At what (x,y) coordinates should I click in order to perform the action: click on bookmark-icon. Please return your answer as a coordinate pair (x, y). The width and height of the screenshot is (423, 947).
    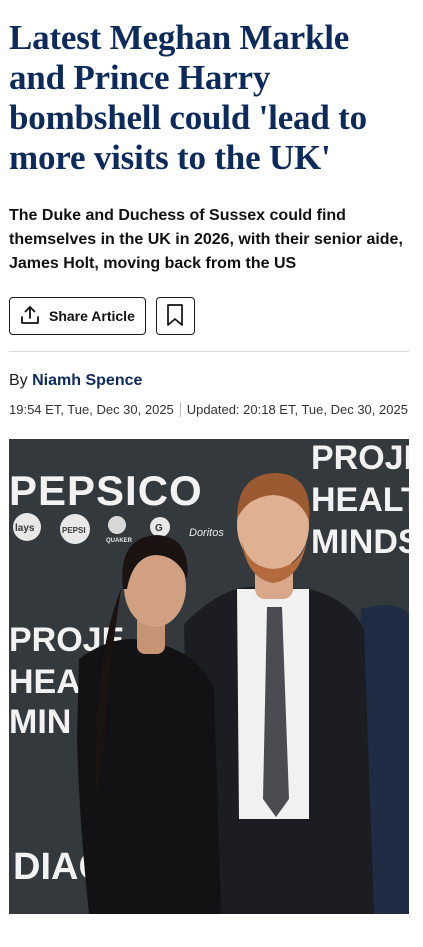
    Looking at the image, I should click on (175, 316).